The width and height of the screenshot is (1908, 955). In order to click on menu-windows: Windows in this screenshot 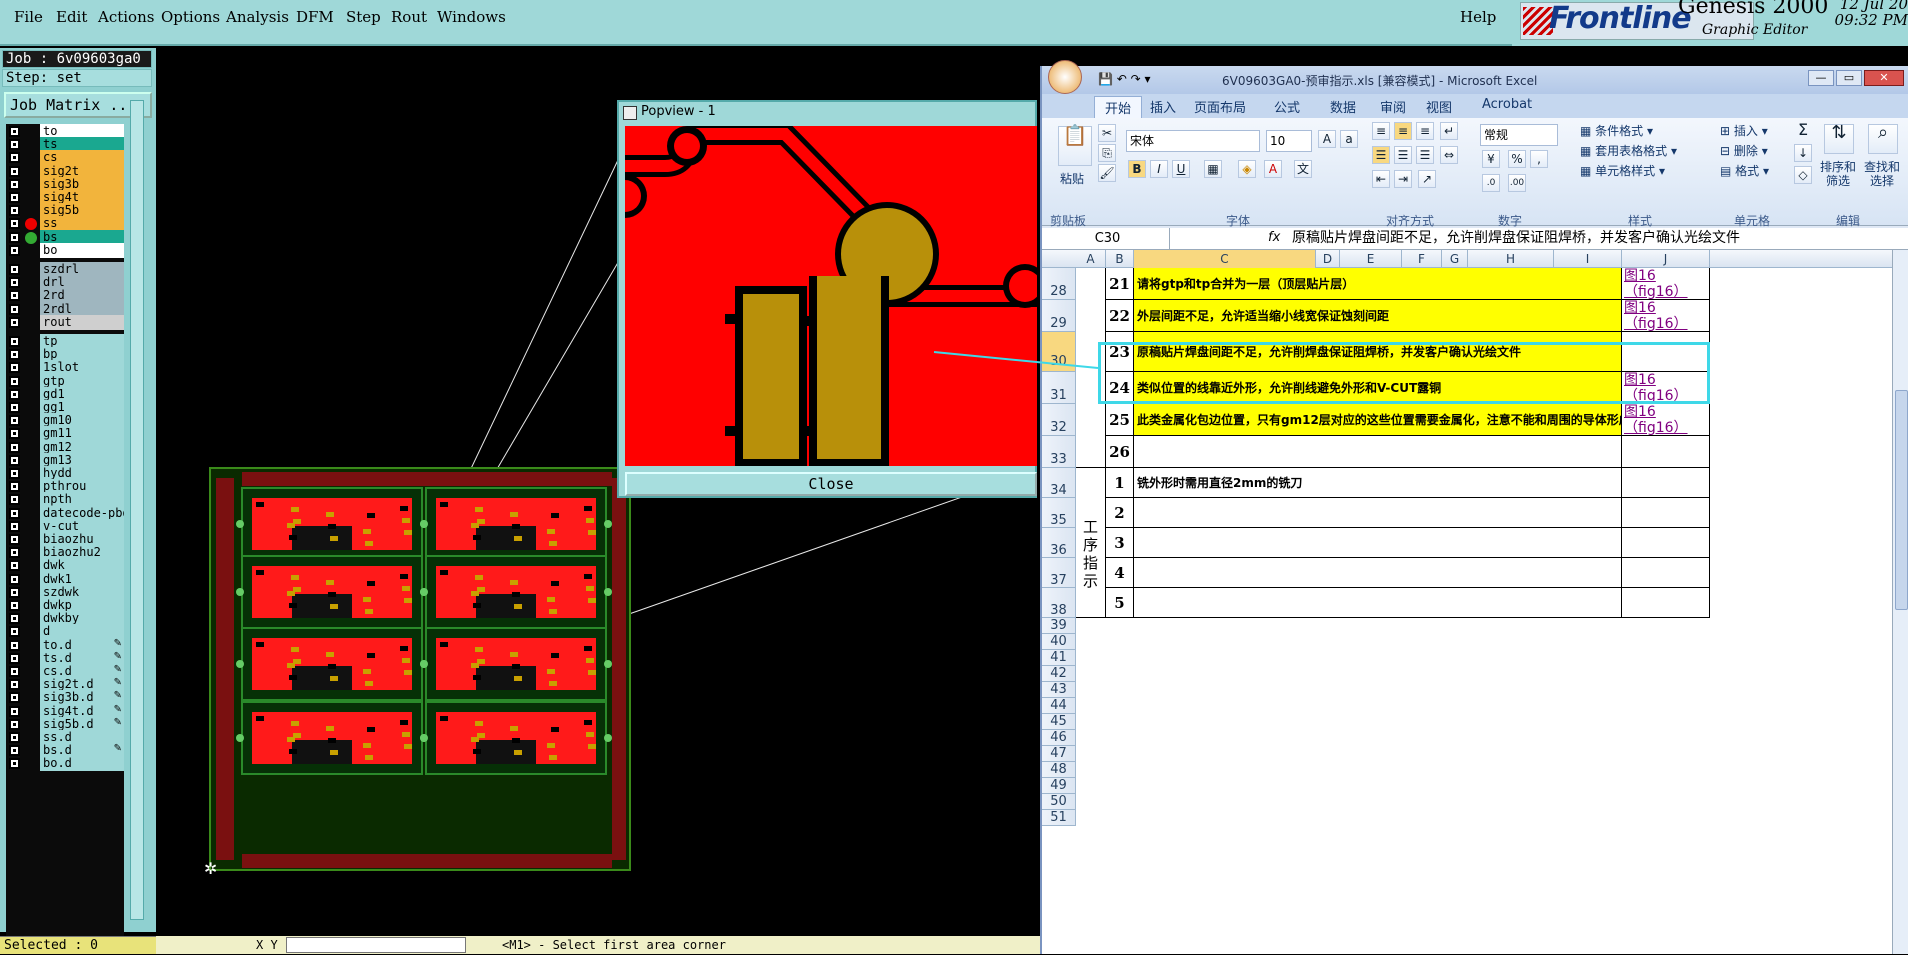, I will do `click(471, 17)`.